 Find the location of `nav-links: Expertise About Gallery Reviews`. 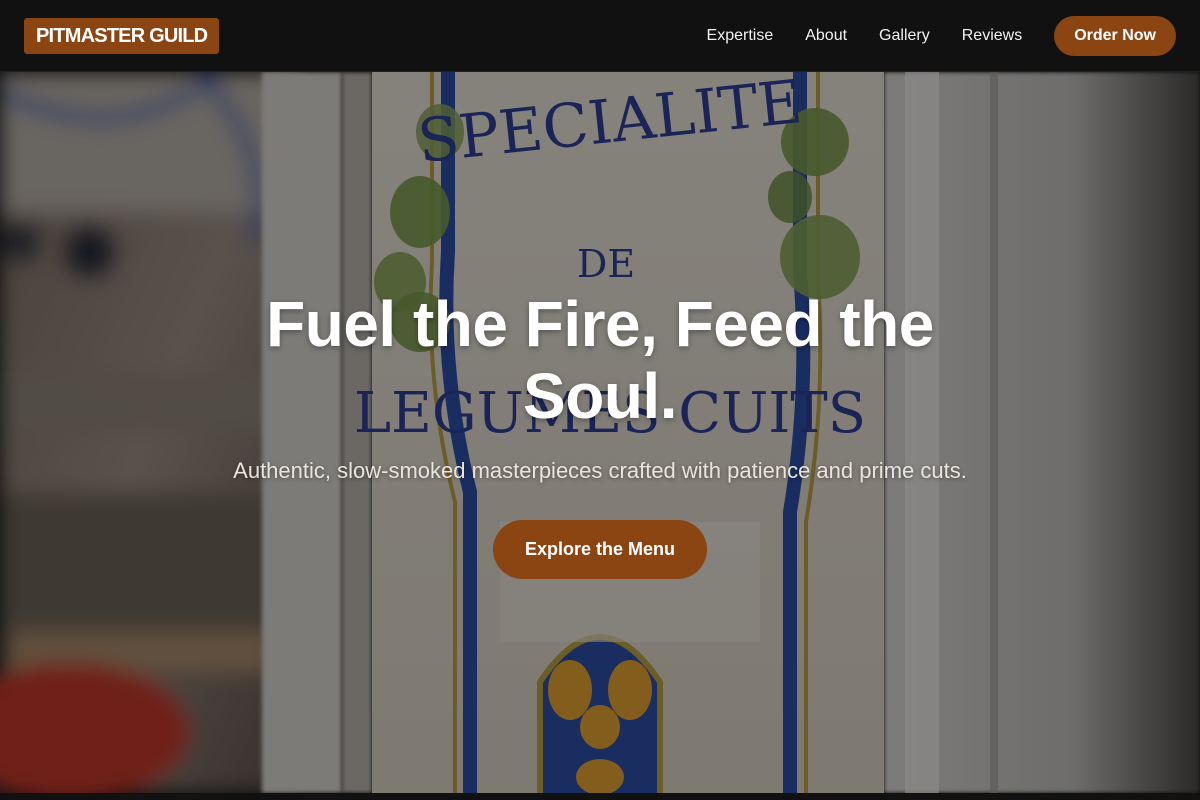

nav-links: Expertise About Gallery Reviews is located at coordinates (865, 36).